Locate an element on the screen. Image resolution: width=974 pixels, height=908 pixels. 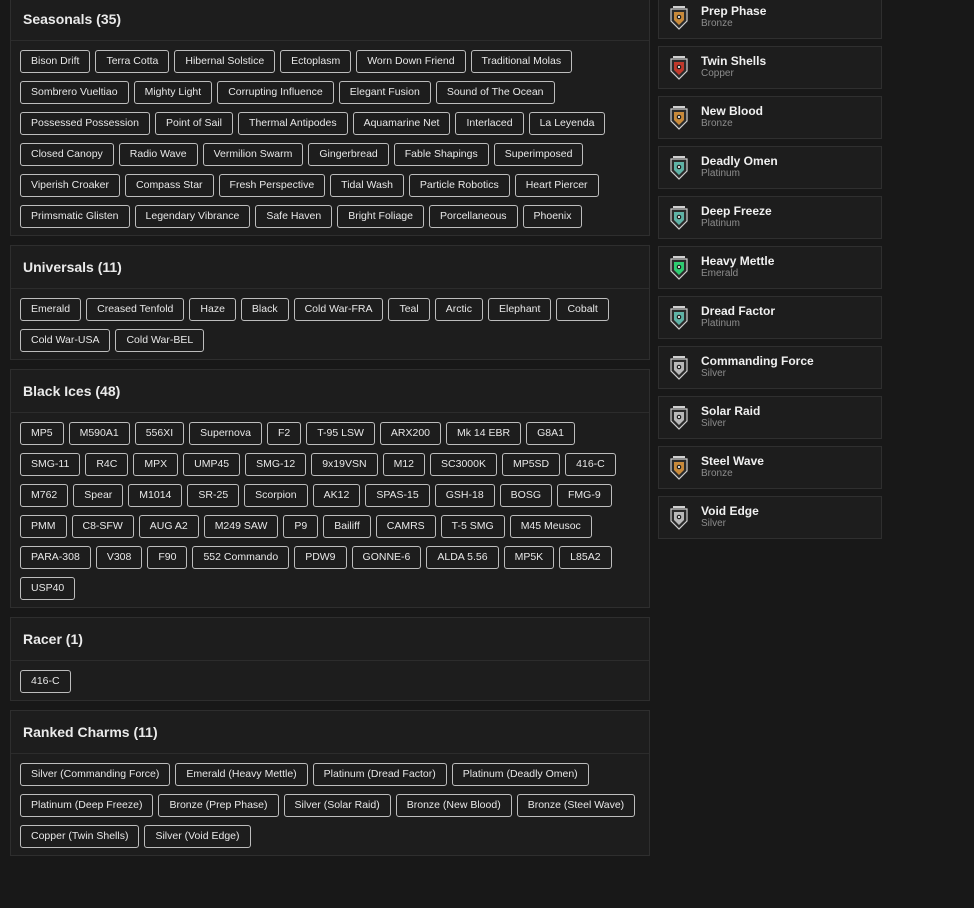
charm-tag-creased-tenfold: Creased Tenfold is located at coordinates (135, 309).